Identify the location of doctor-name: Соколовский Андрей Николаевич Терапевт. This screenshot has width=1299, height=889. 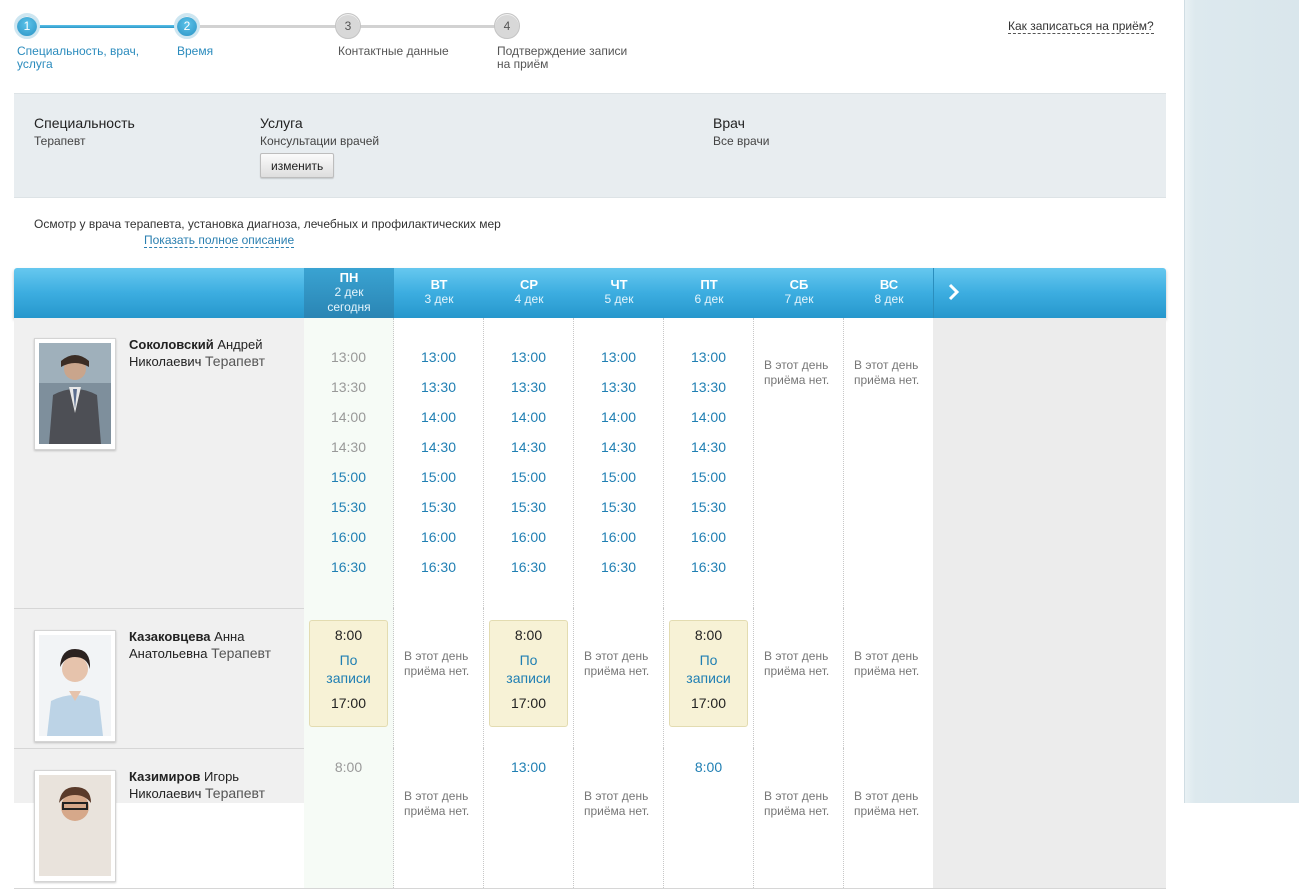
(209, 353).